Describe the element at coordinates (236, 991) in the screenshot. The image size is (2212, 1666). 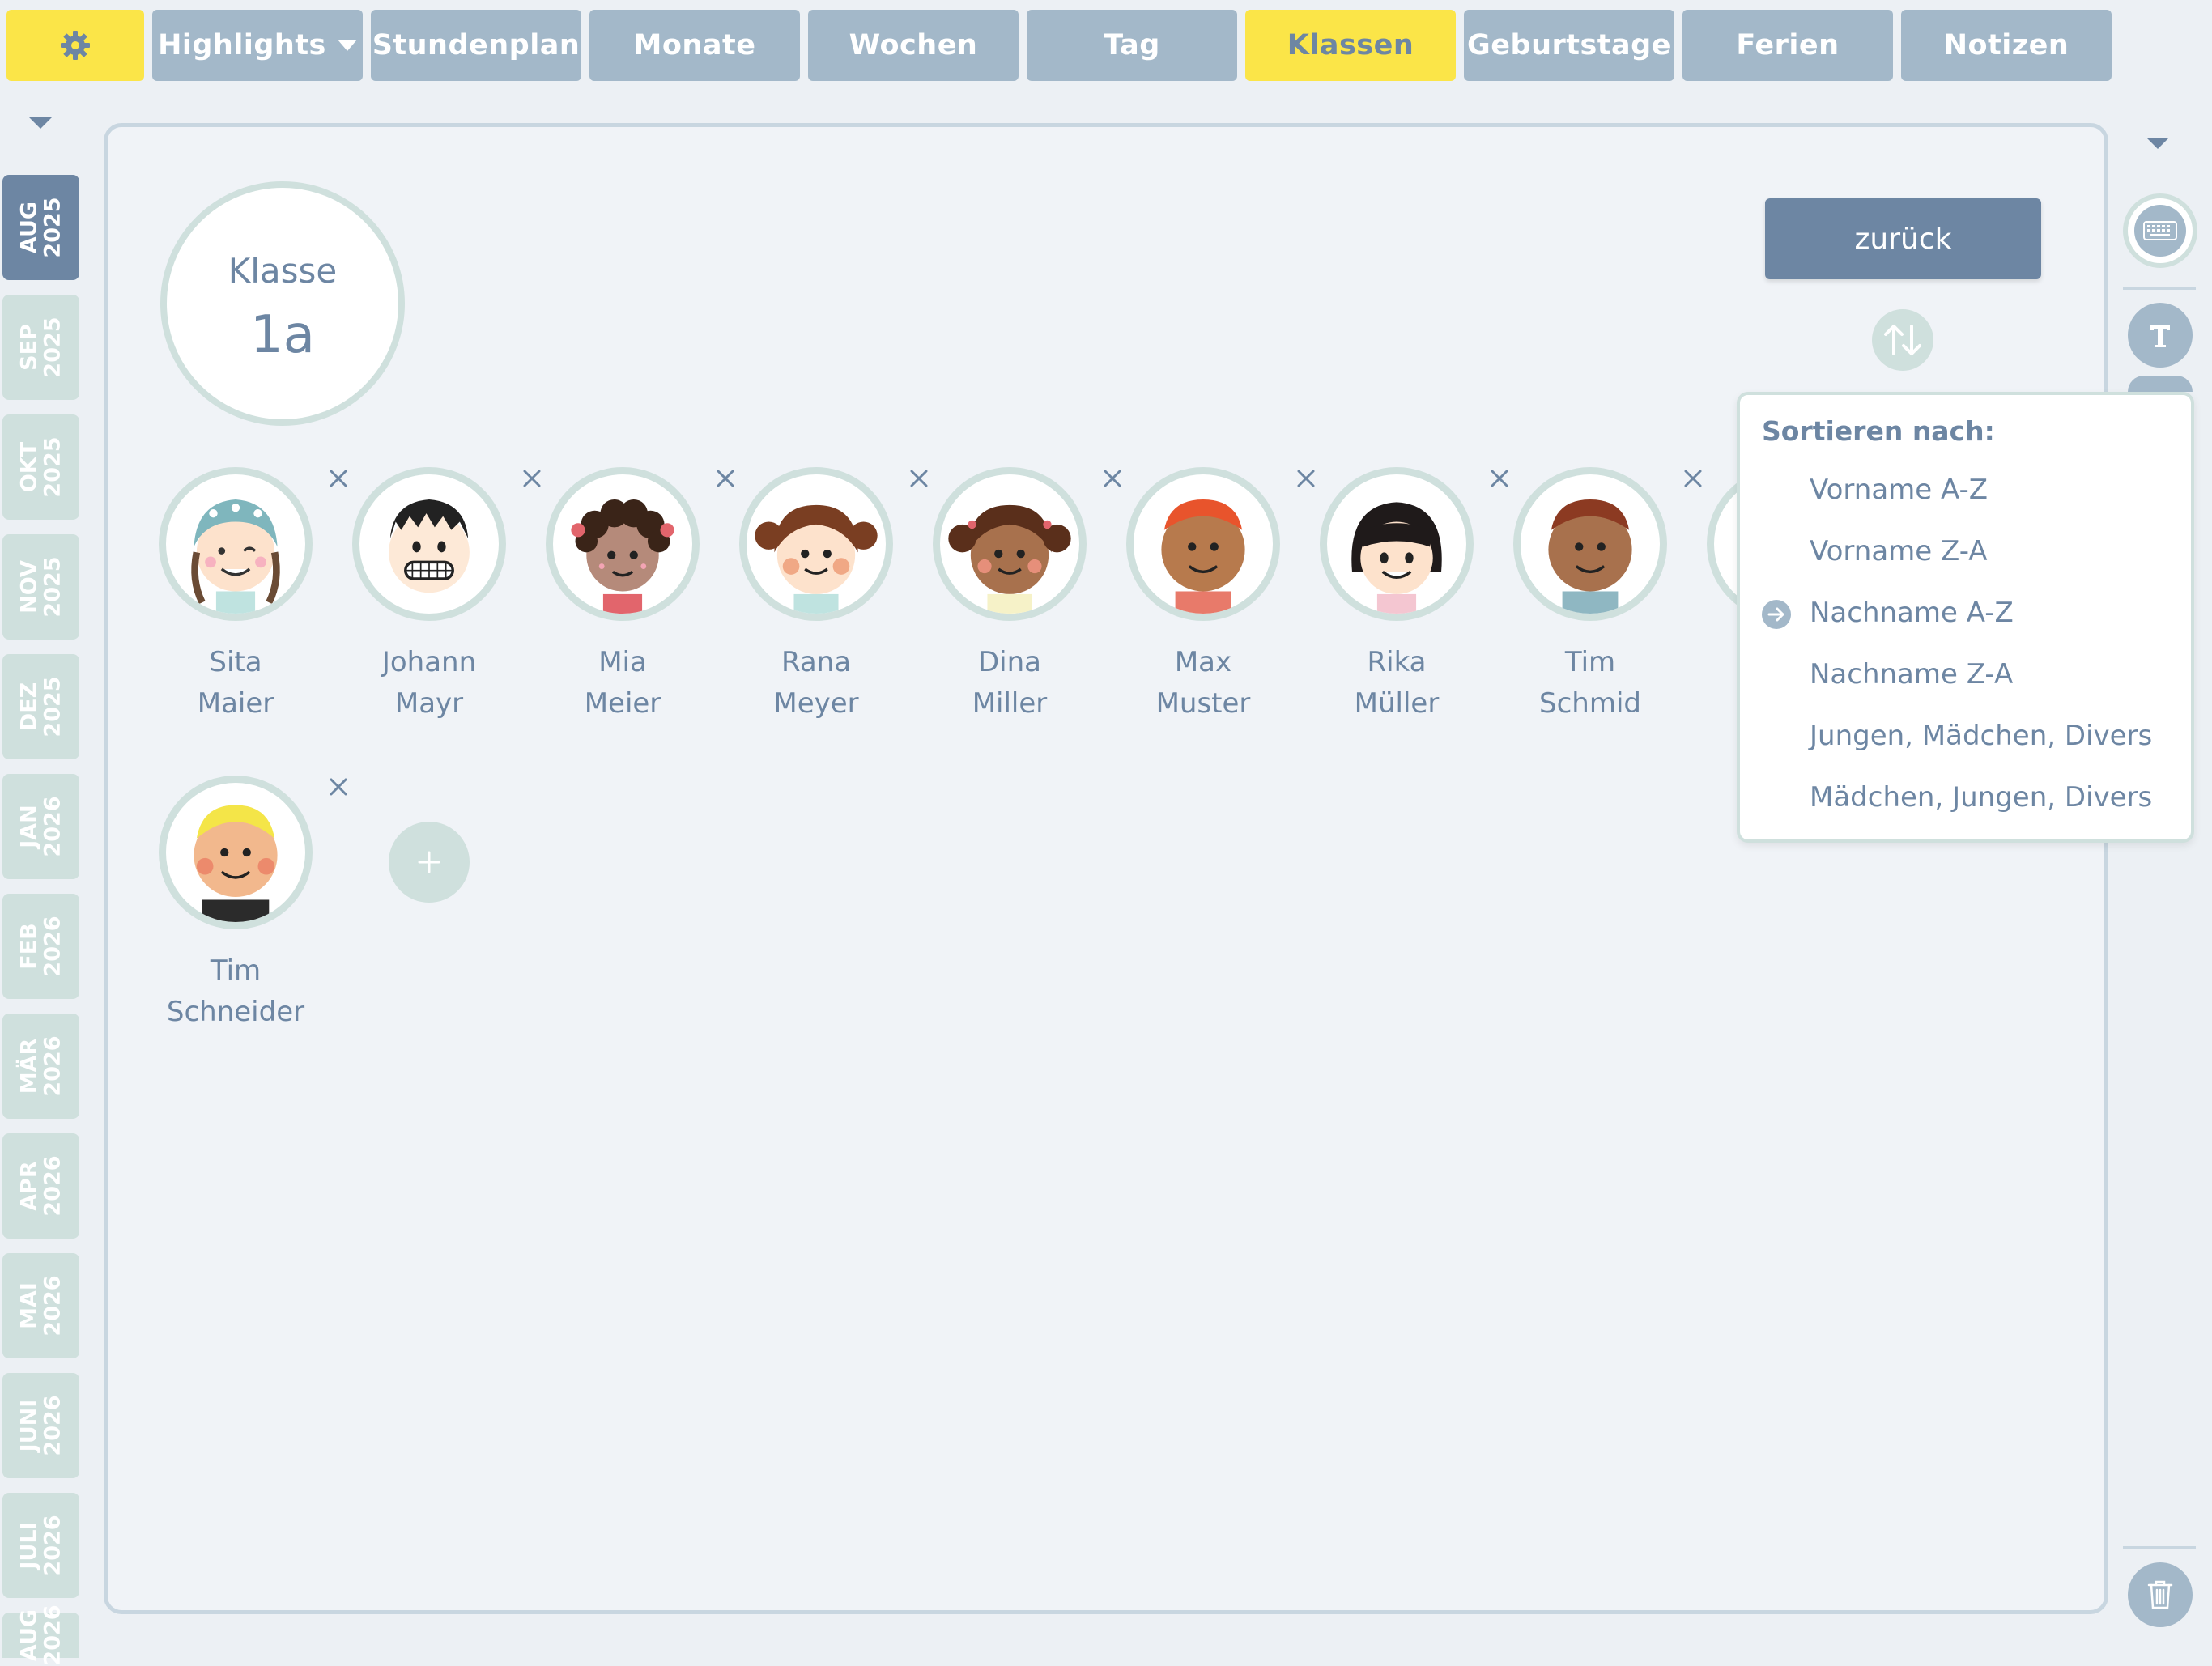
I see `student-name: Tim Schneider` at that location.